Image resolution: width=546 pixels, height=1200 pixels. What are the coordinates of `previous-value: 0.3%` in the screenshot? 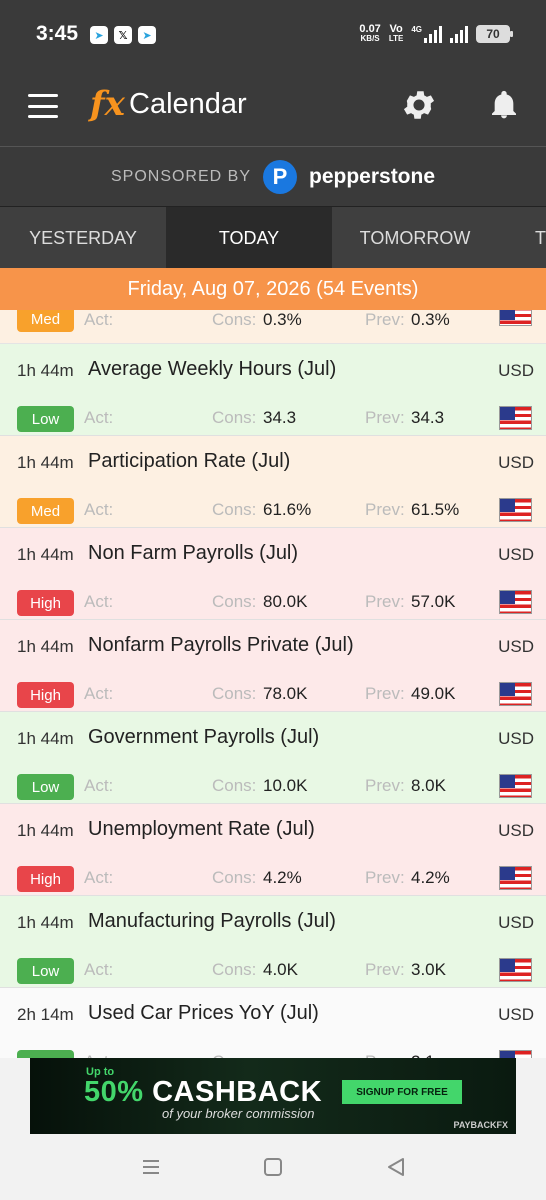 It's located at (430, 319).